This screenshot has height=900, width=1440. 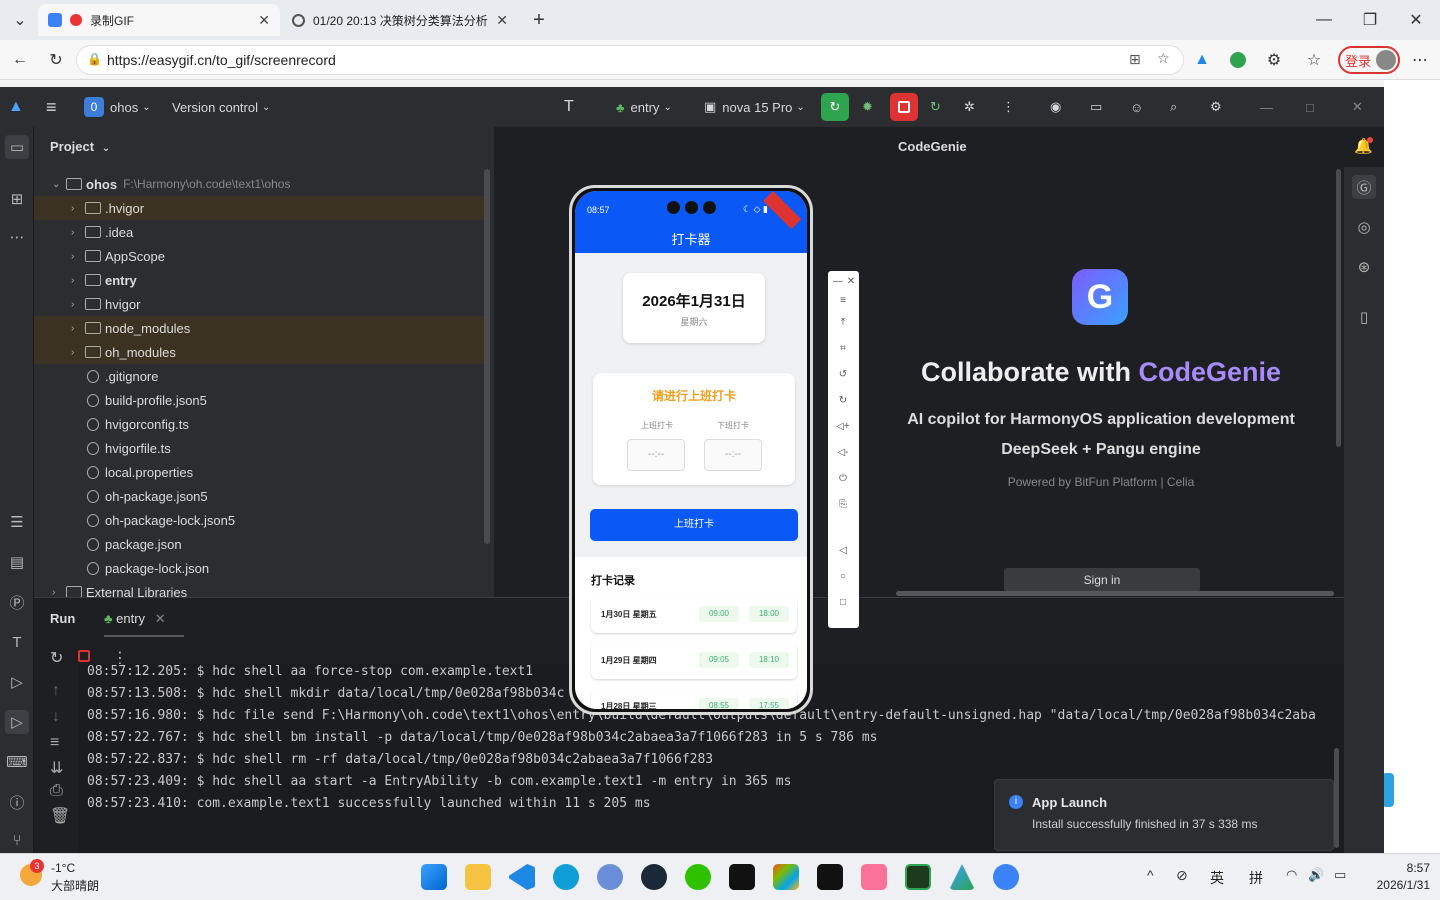 I want to click on apply-changes-icon: ↻, so click(x=935, y=107).